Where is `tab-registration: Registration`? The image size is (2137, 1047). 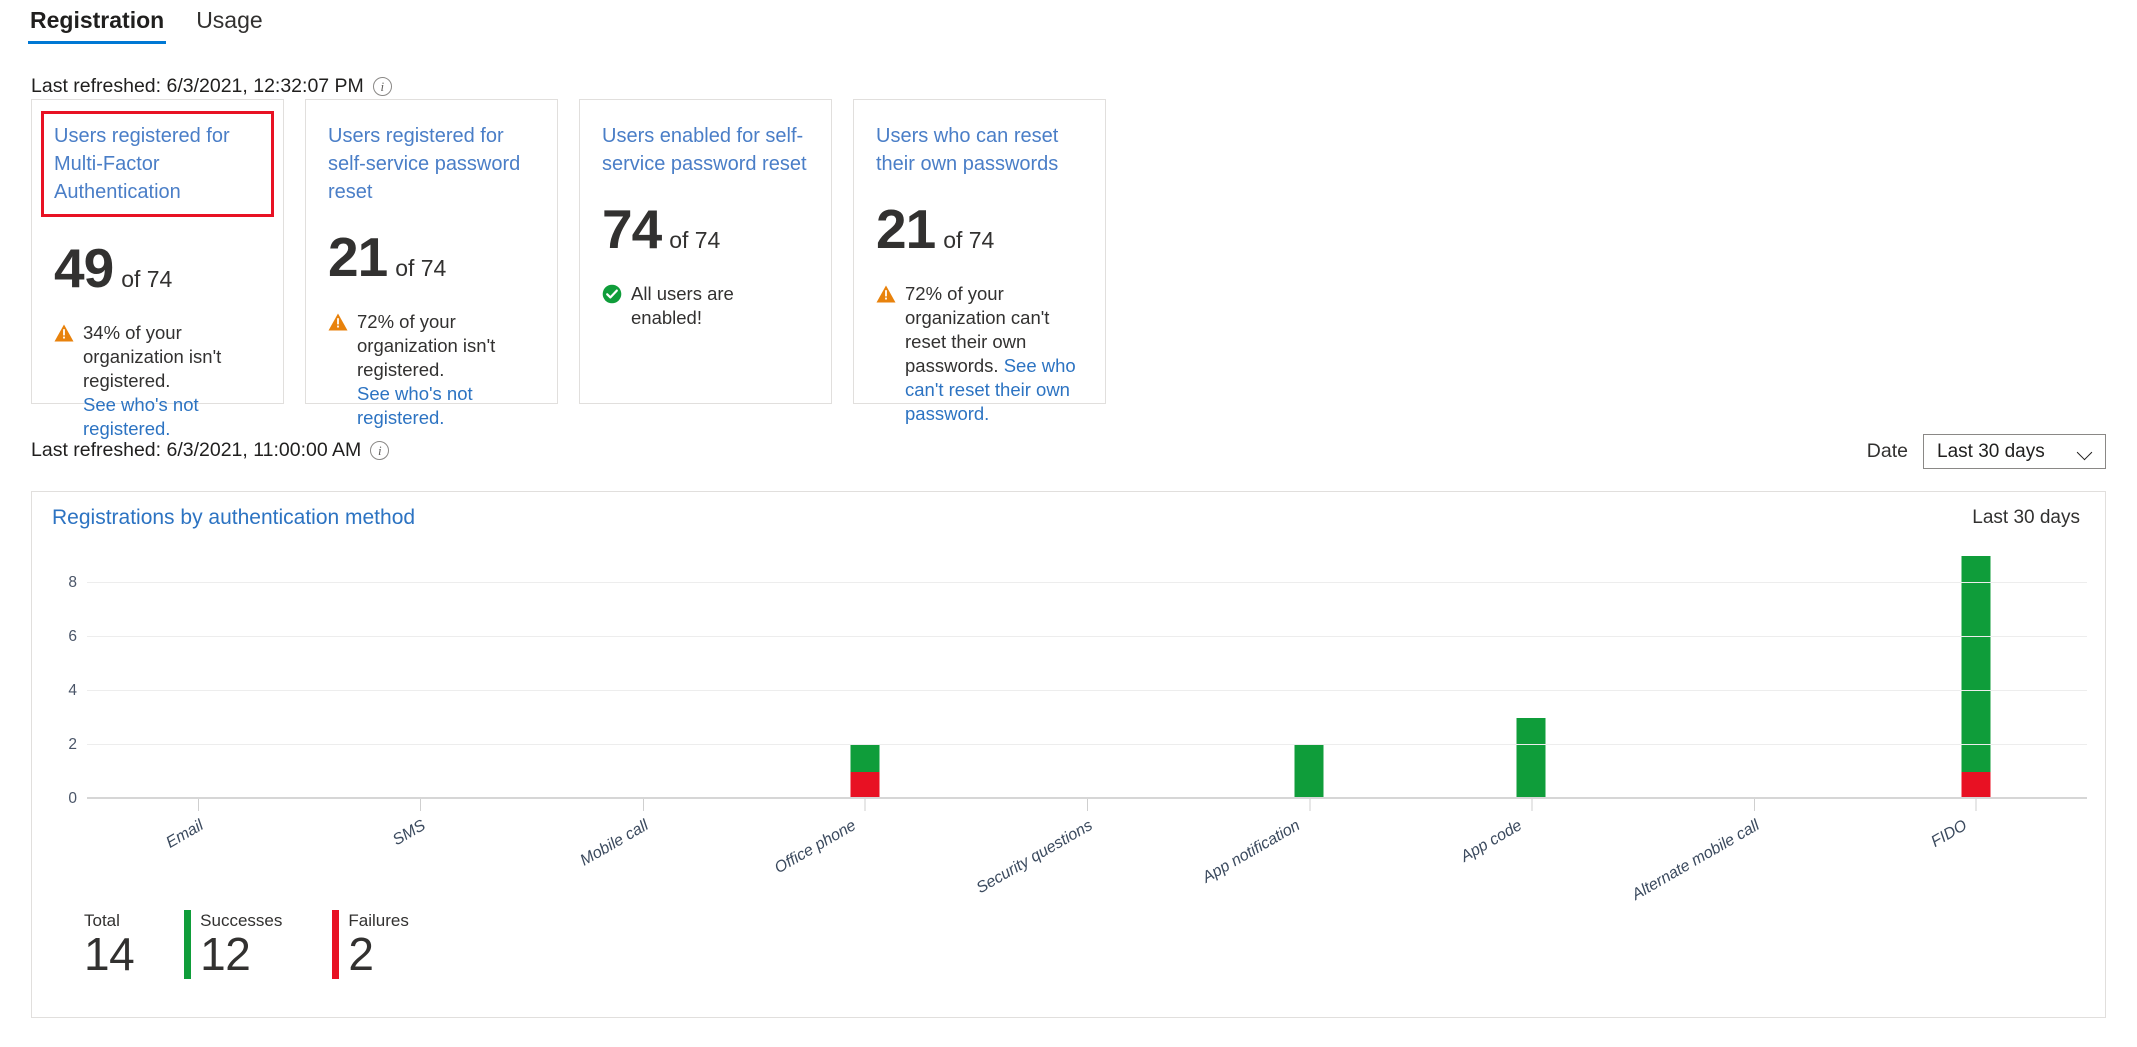
tab-registration: Registration is located at coordinates (97, 22).